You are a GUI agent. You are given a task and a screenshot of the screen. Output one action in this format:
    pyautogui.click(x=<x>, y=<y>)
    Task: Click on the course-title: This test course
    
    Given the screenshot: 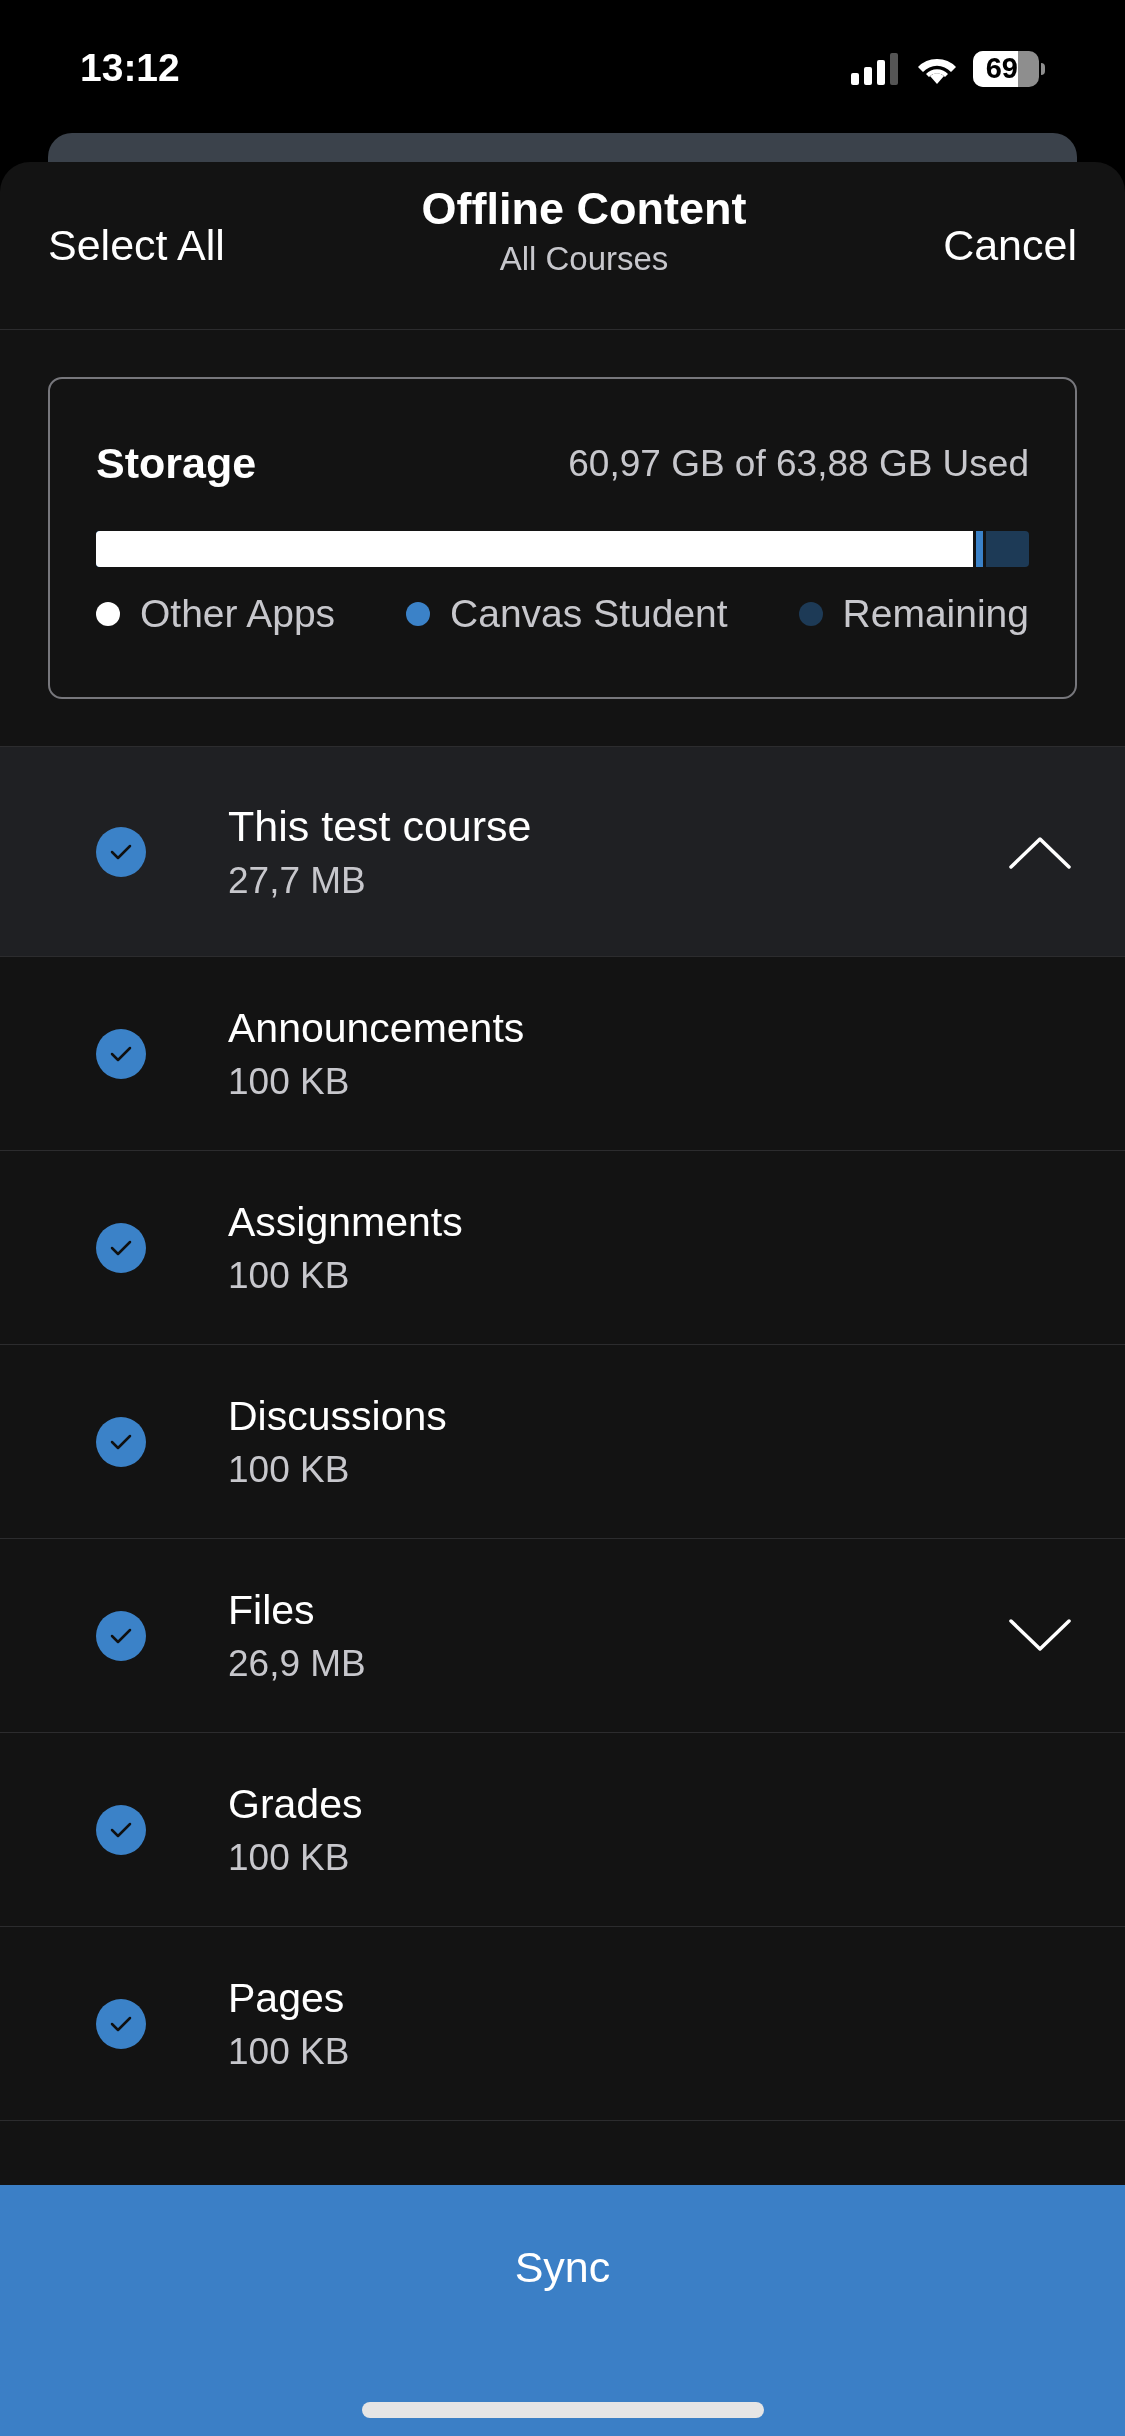 What is the action you would take?
    pyautogui.click(x=380, y=826)
    